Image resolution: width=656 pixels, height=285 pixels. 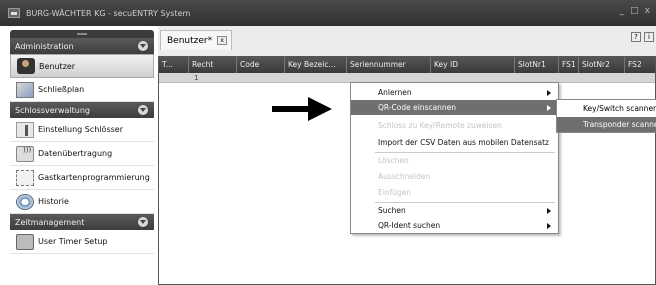 What do you see at coordinates (25, 89) in the screenshot?
I see `locking-plan-icon` at bounding box center [25, 89].